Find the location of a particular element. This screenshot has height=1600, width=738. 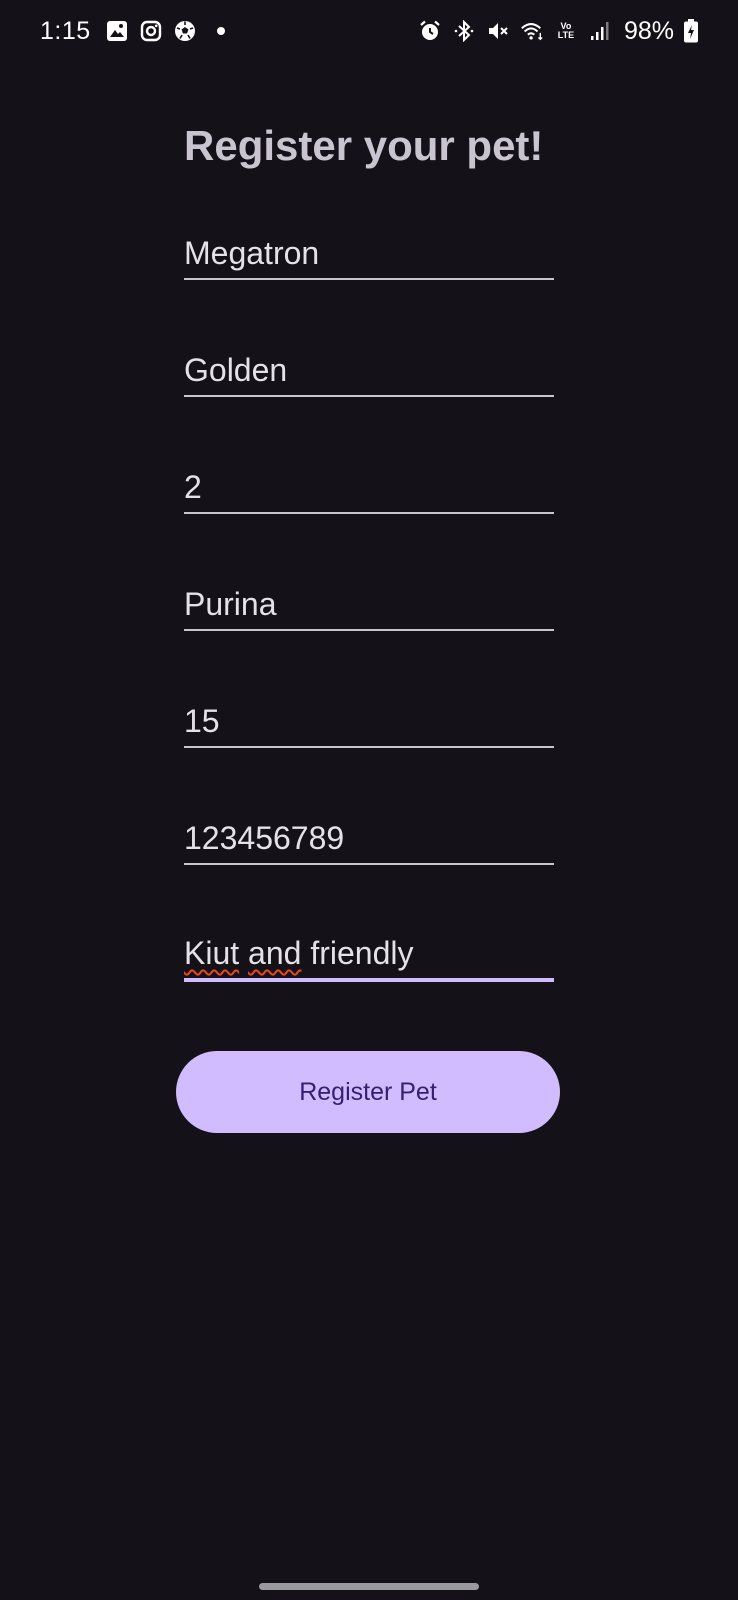

notification-dot is located at coordinates (220, 31).